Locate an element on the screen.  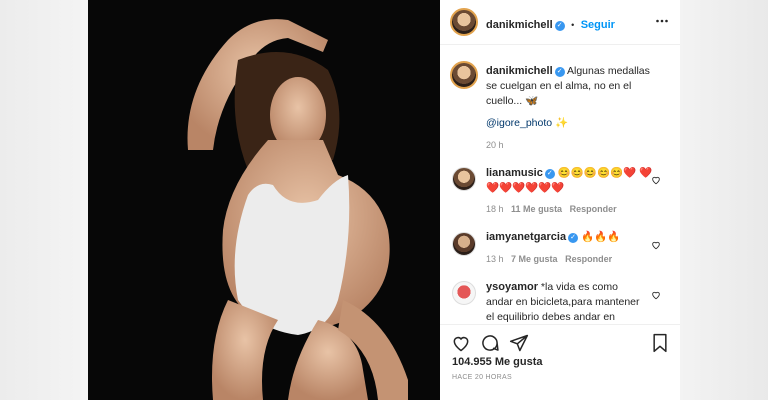
caption-avatar is located at coordinates (464, 75).